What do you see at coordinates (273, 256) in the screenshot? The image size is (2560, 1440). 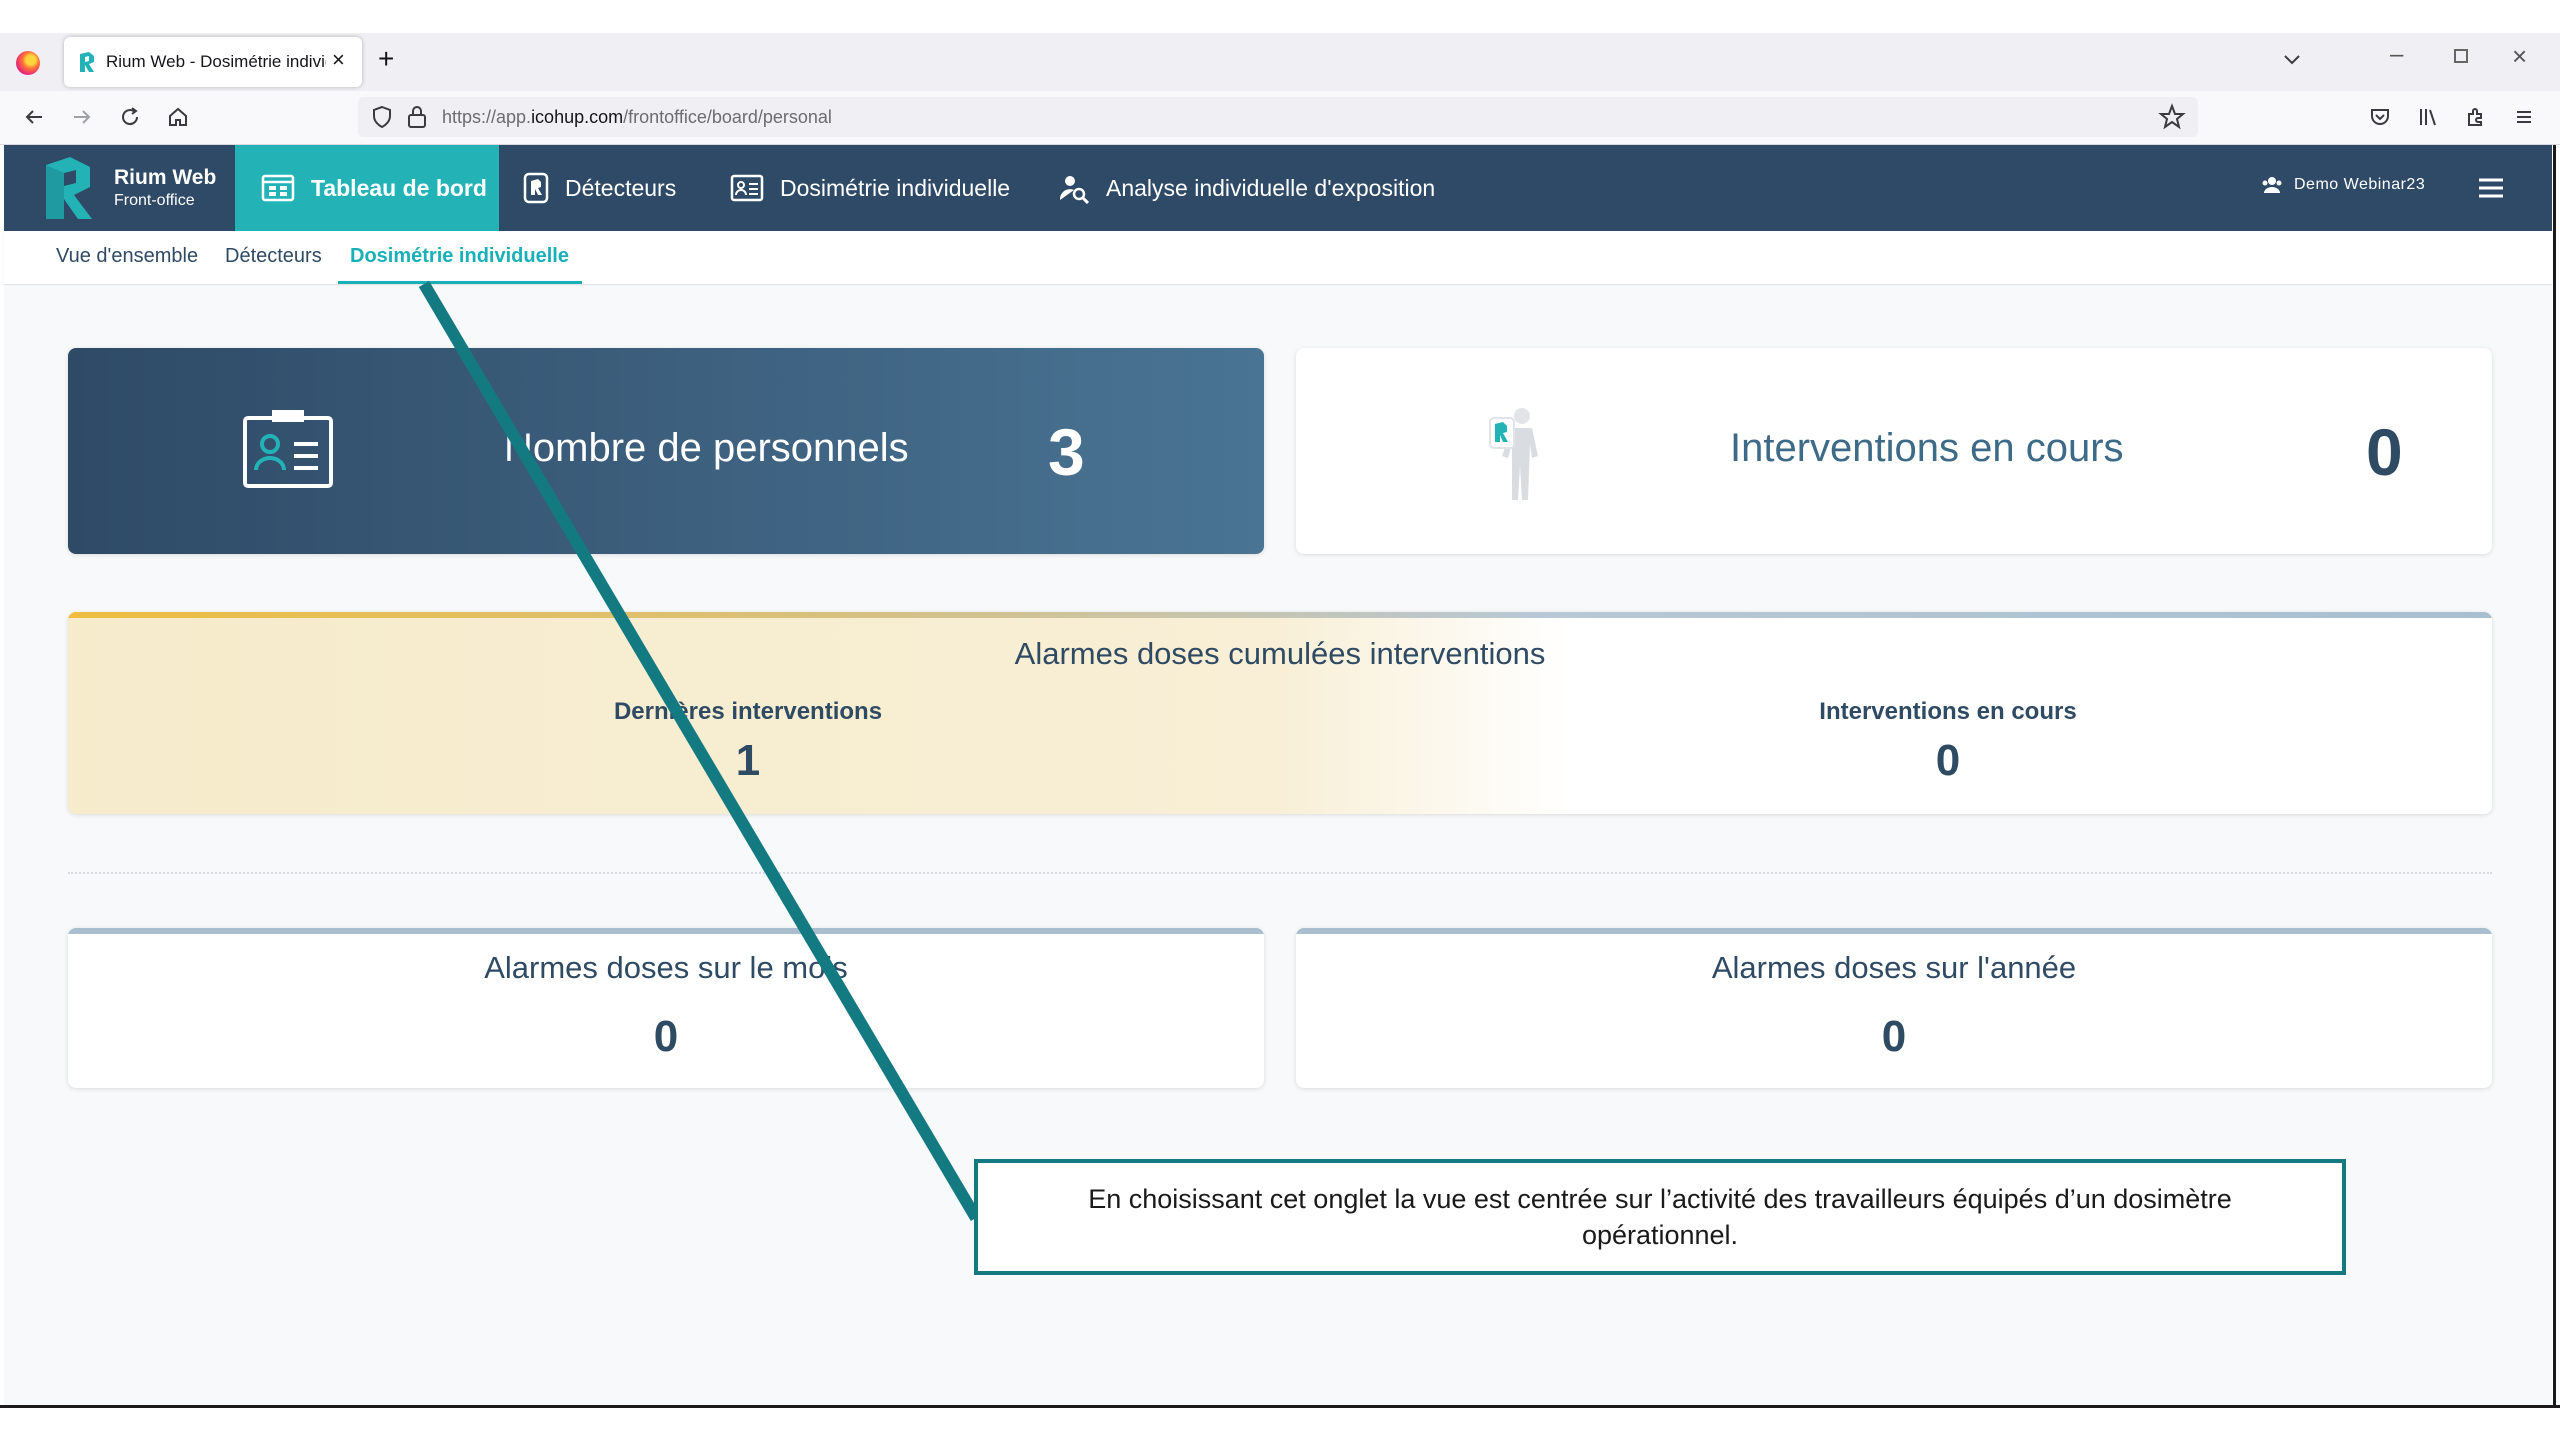 I see `subtab-detectors: Détecteurs` at bounding box center [273, 256].